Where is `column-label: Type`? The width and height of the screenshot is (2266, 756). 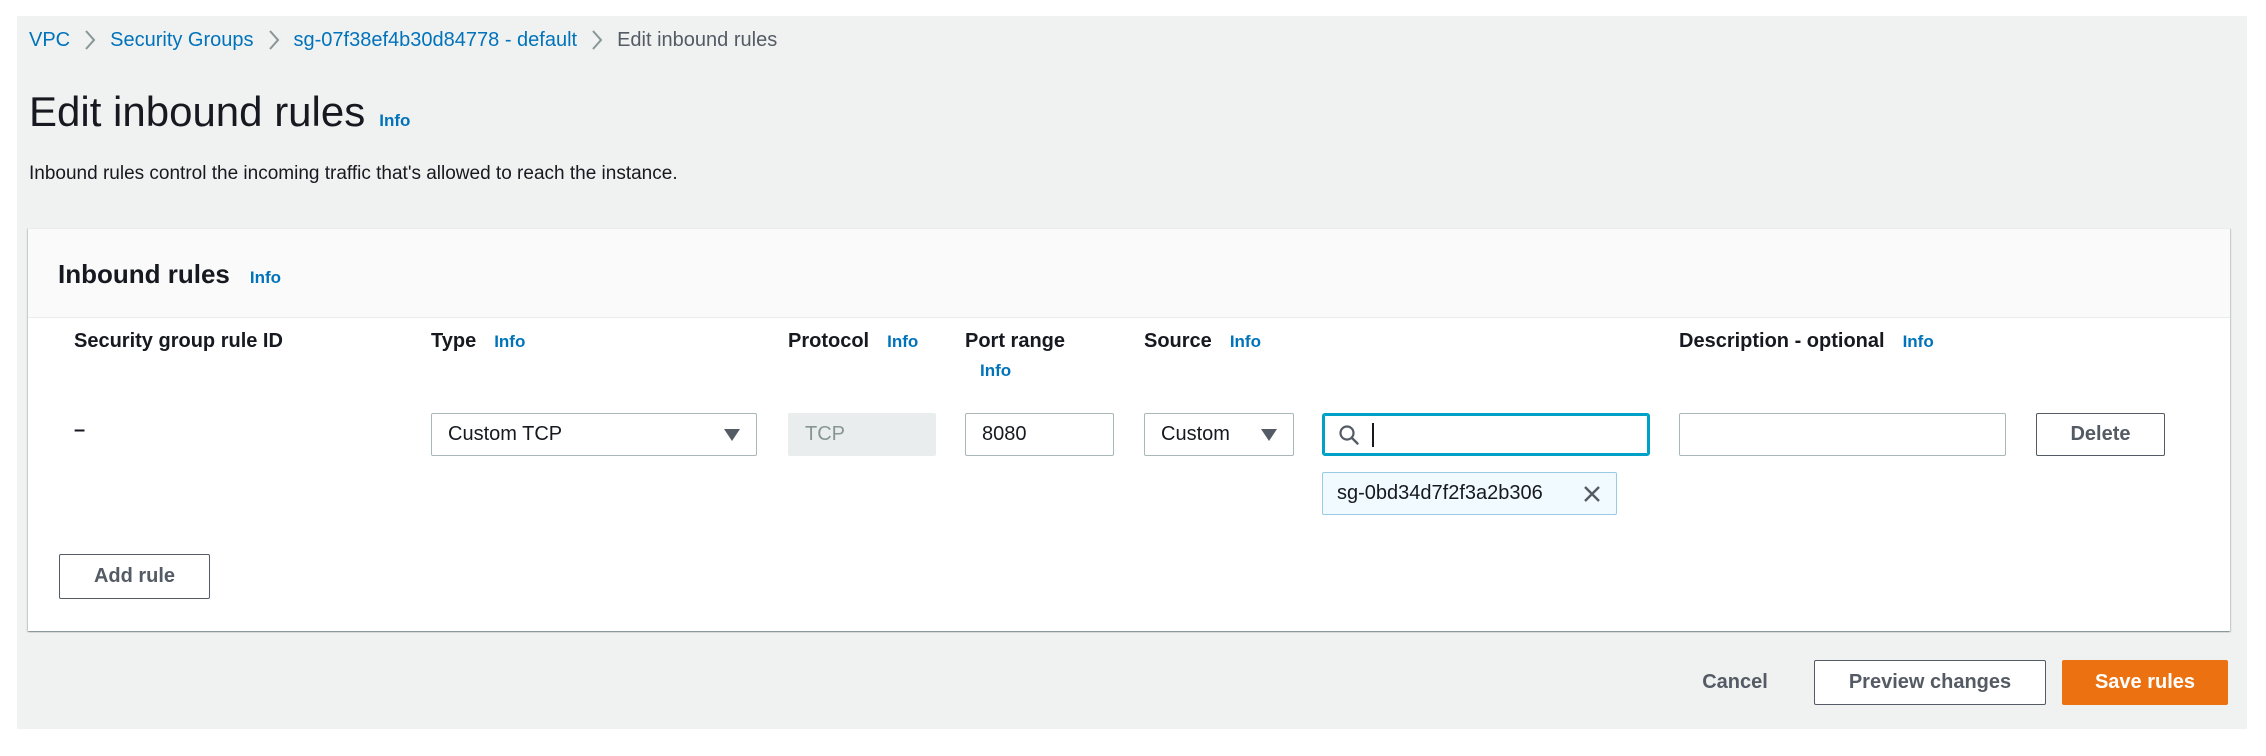 column-label: Type is located at coordinates (454, 341).